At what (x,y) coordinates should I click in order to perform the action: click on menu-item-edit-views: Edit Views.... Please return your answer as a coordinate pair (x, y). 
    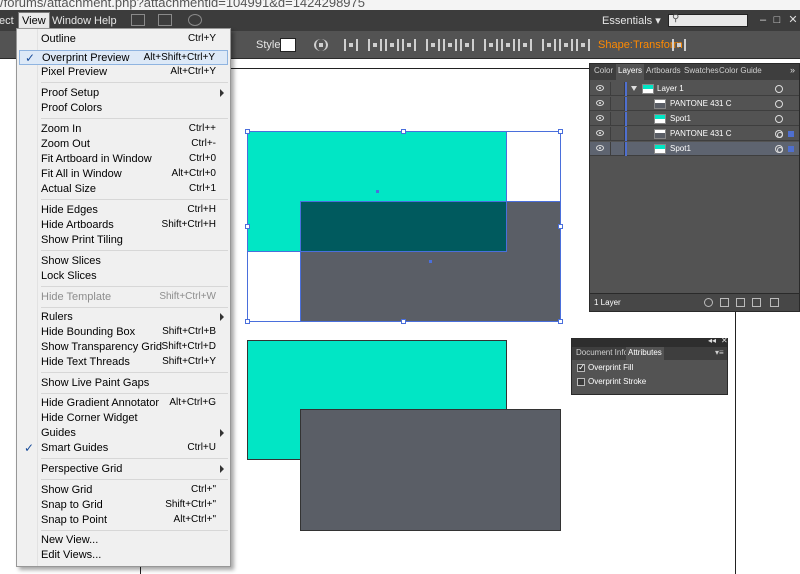
    Looking at the image, I should click on (123, 555).